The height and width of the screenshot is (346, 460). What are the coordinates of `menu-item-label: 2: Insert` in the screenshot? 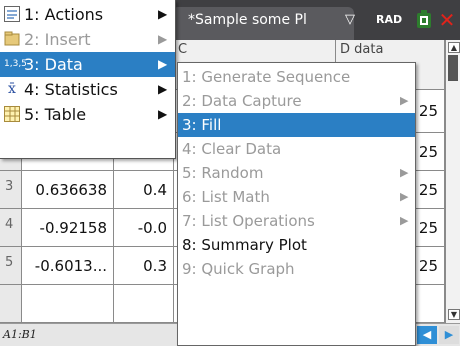 It's located at (57, 39).